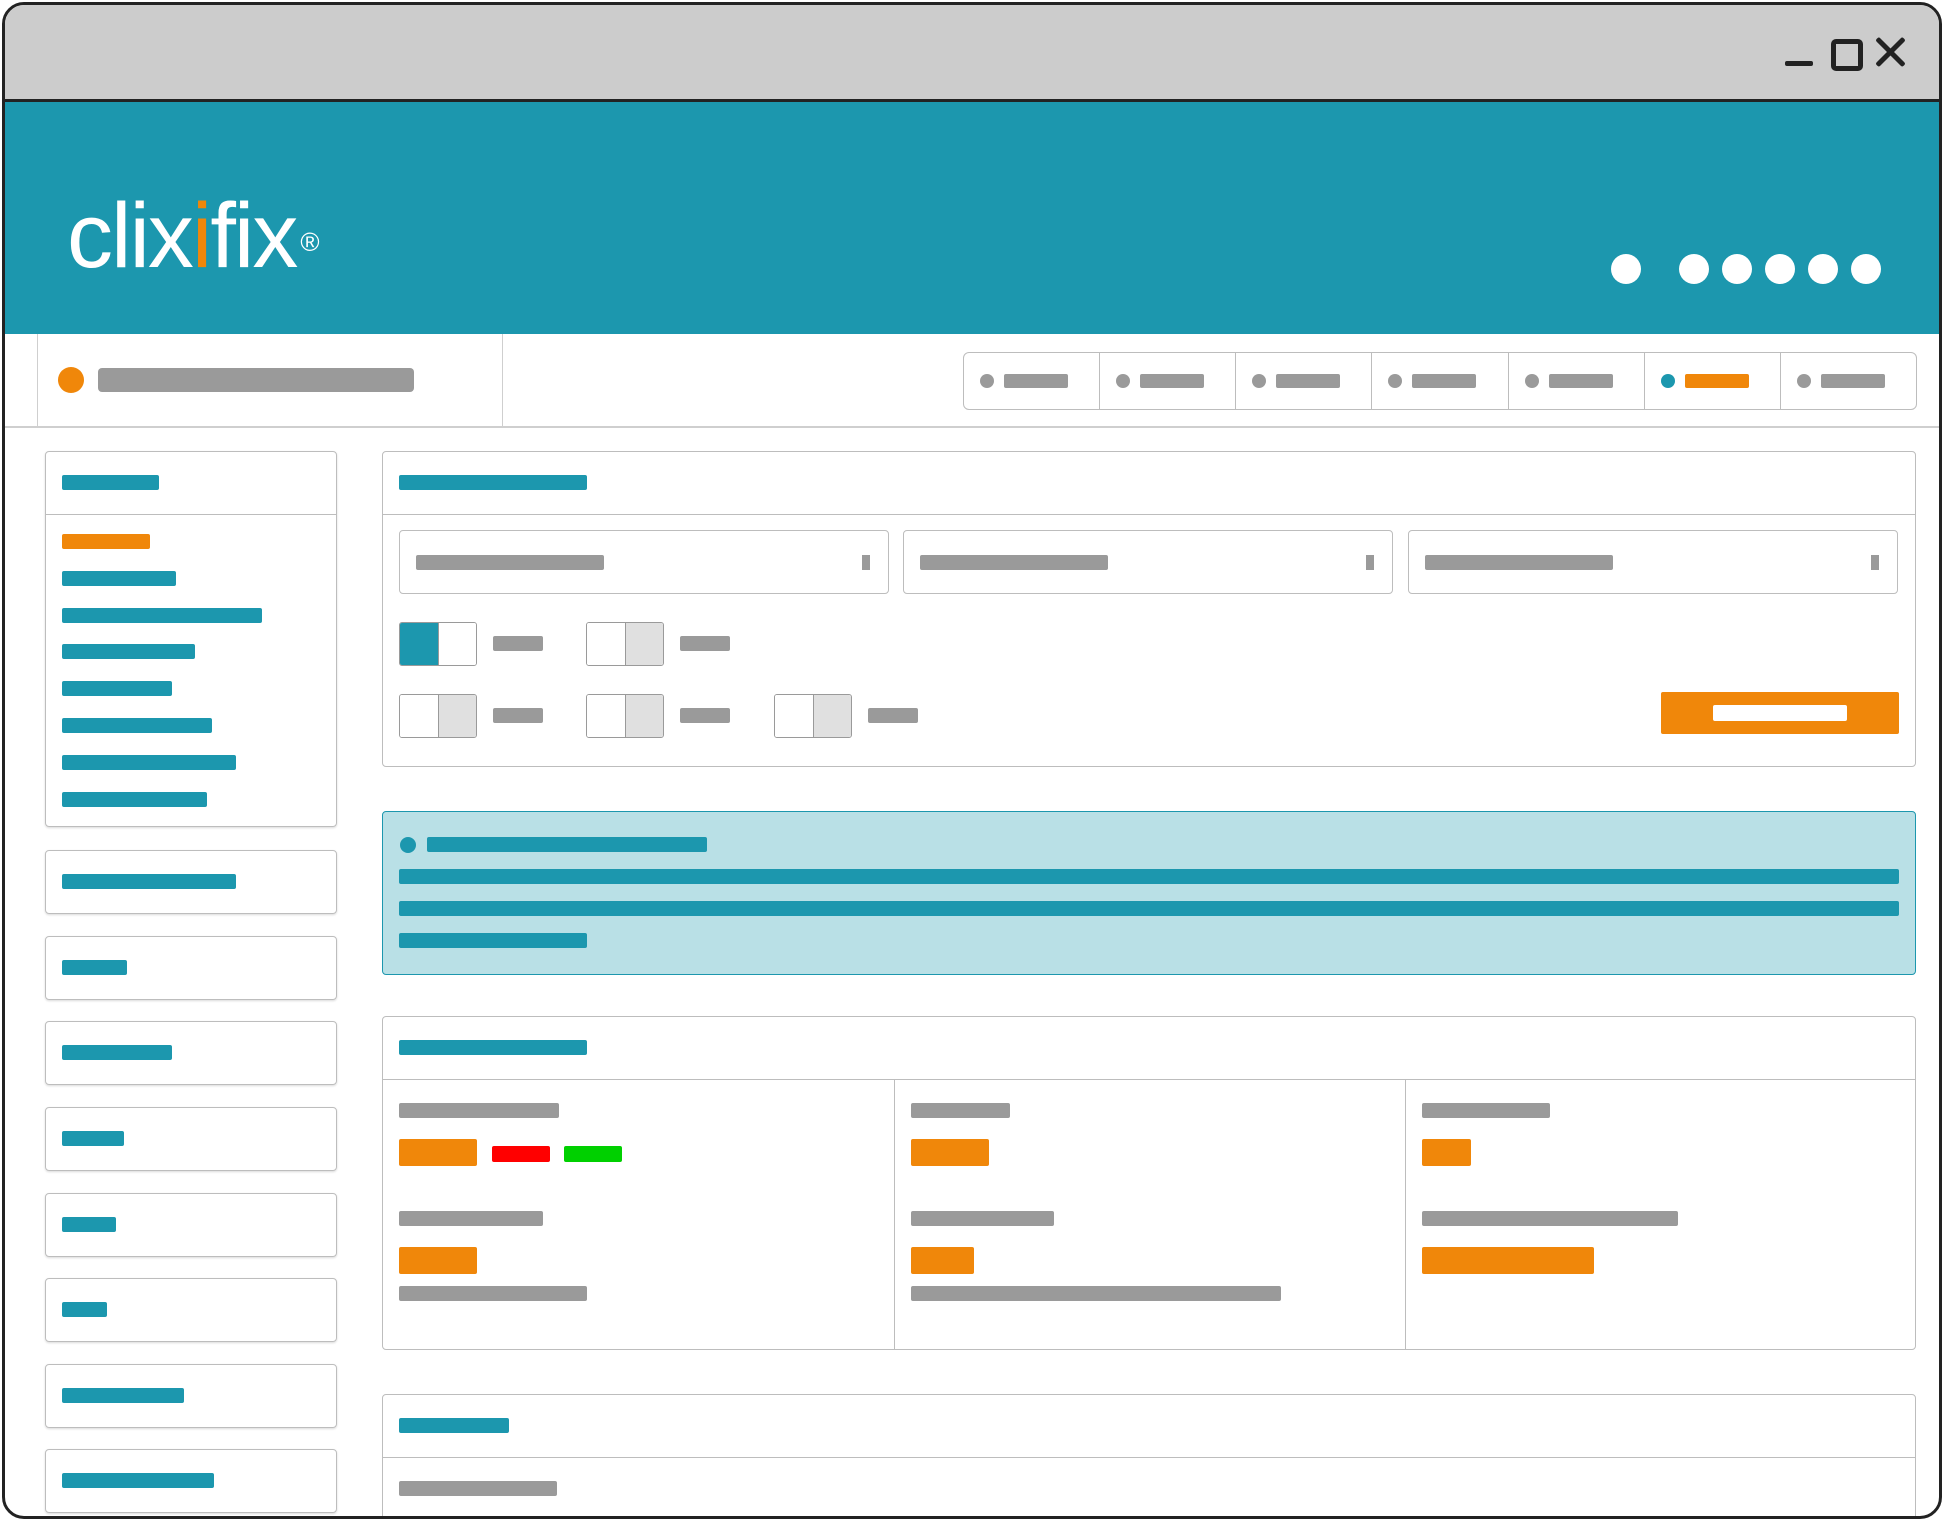  I want to click on lower-panel, so click(1149, 1455).